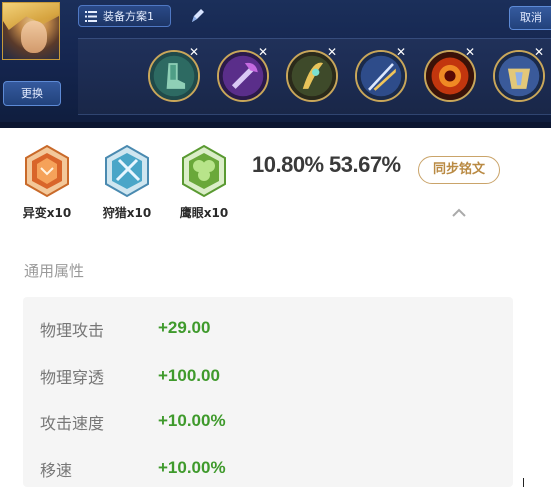 Image resolution: width=551 pixels, height=487 pixels. I want to click on rune-mutation-icon, so click(47, 171).